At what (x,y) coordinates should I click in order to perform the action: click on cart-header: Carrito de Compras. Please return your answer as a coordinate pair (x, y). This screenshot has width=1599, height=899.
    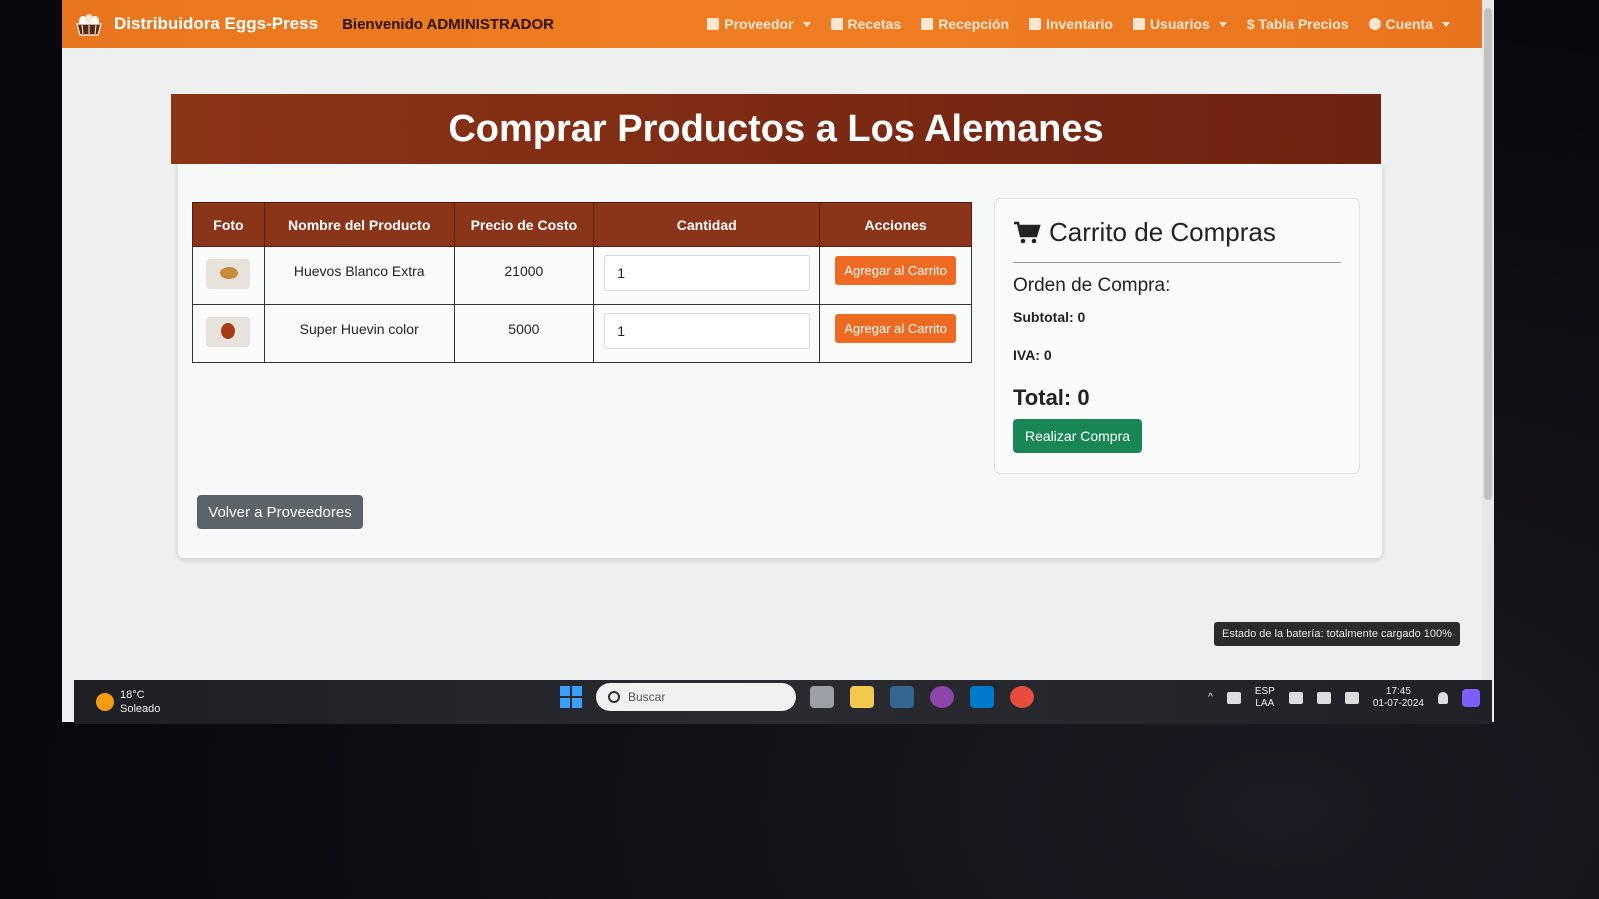
    Looking at the image, I should click on (1177, 232).